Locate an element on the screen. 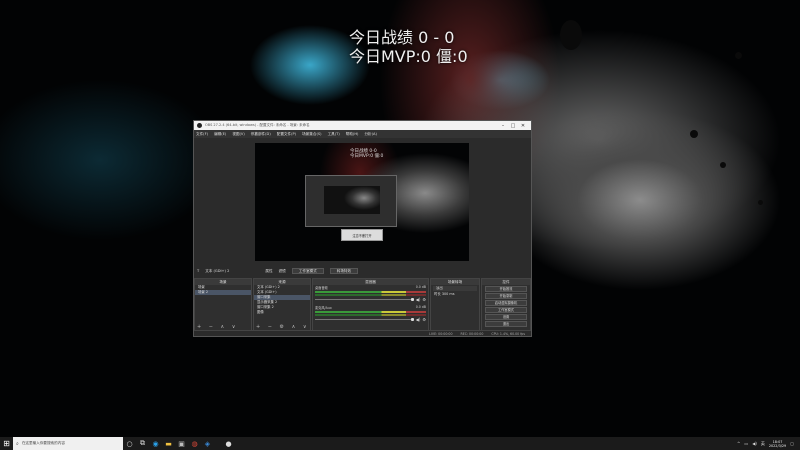  scene-item: 场景 2 is located at coordinates (223, 292).